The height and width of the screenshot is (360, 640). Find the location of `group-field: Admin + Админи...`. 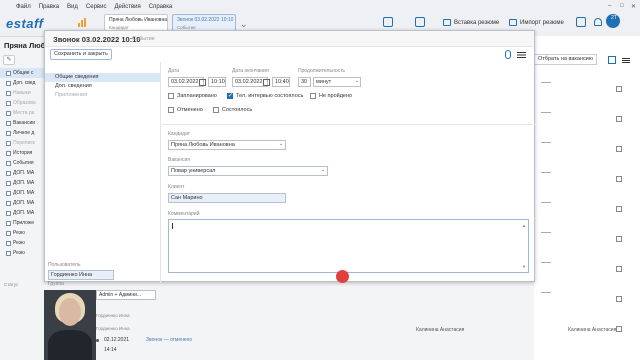

group-field: Admin + Админи... is located at coordinates (126, 295).